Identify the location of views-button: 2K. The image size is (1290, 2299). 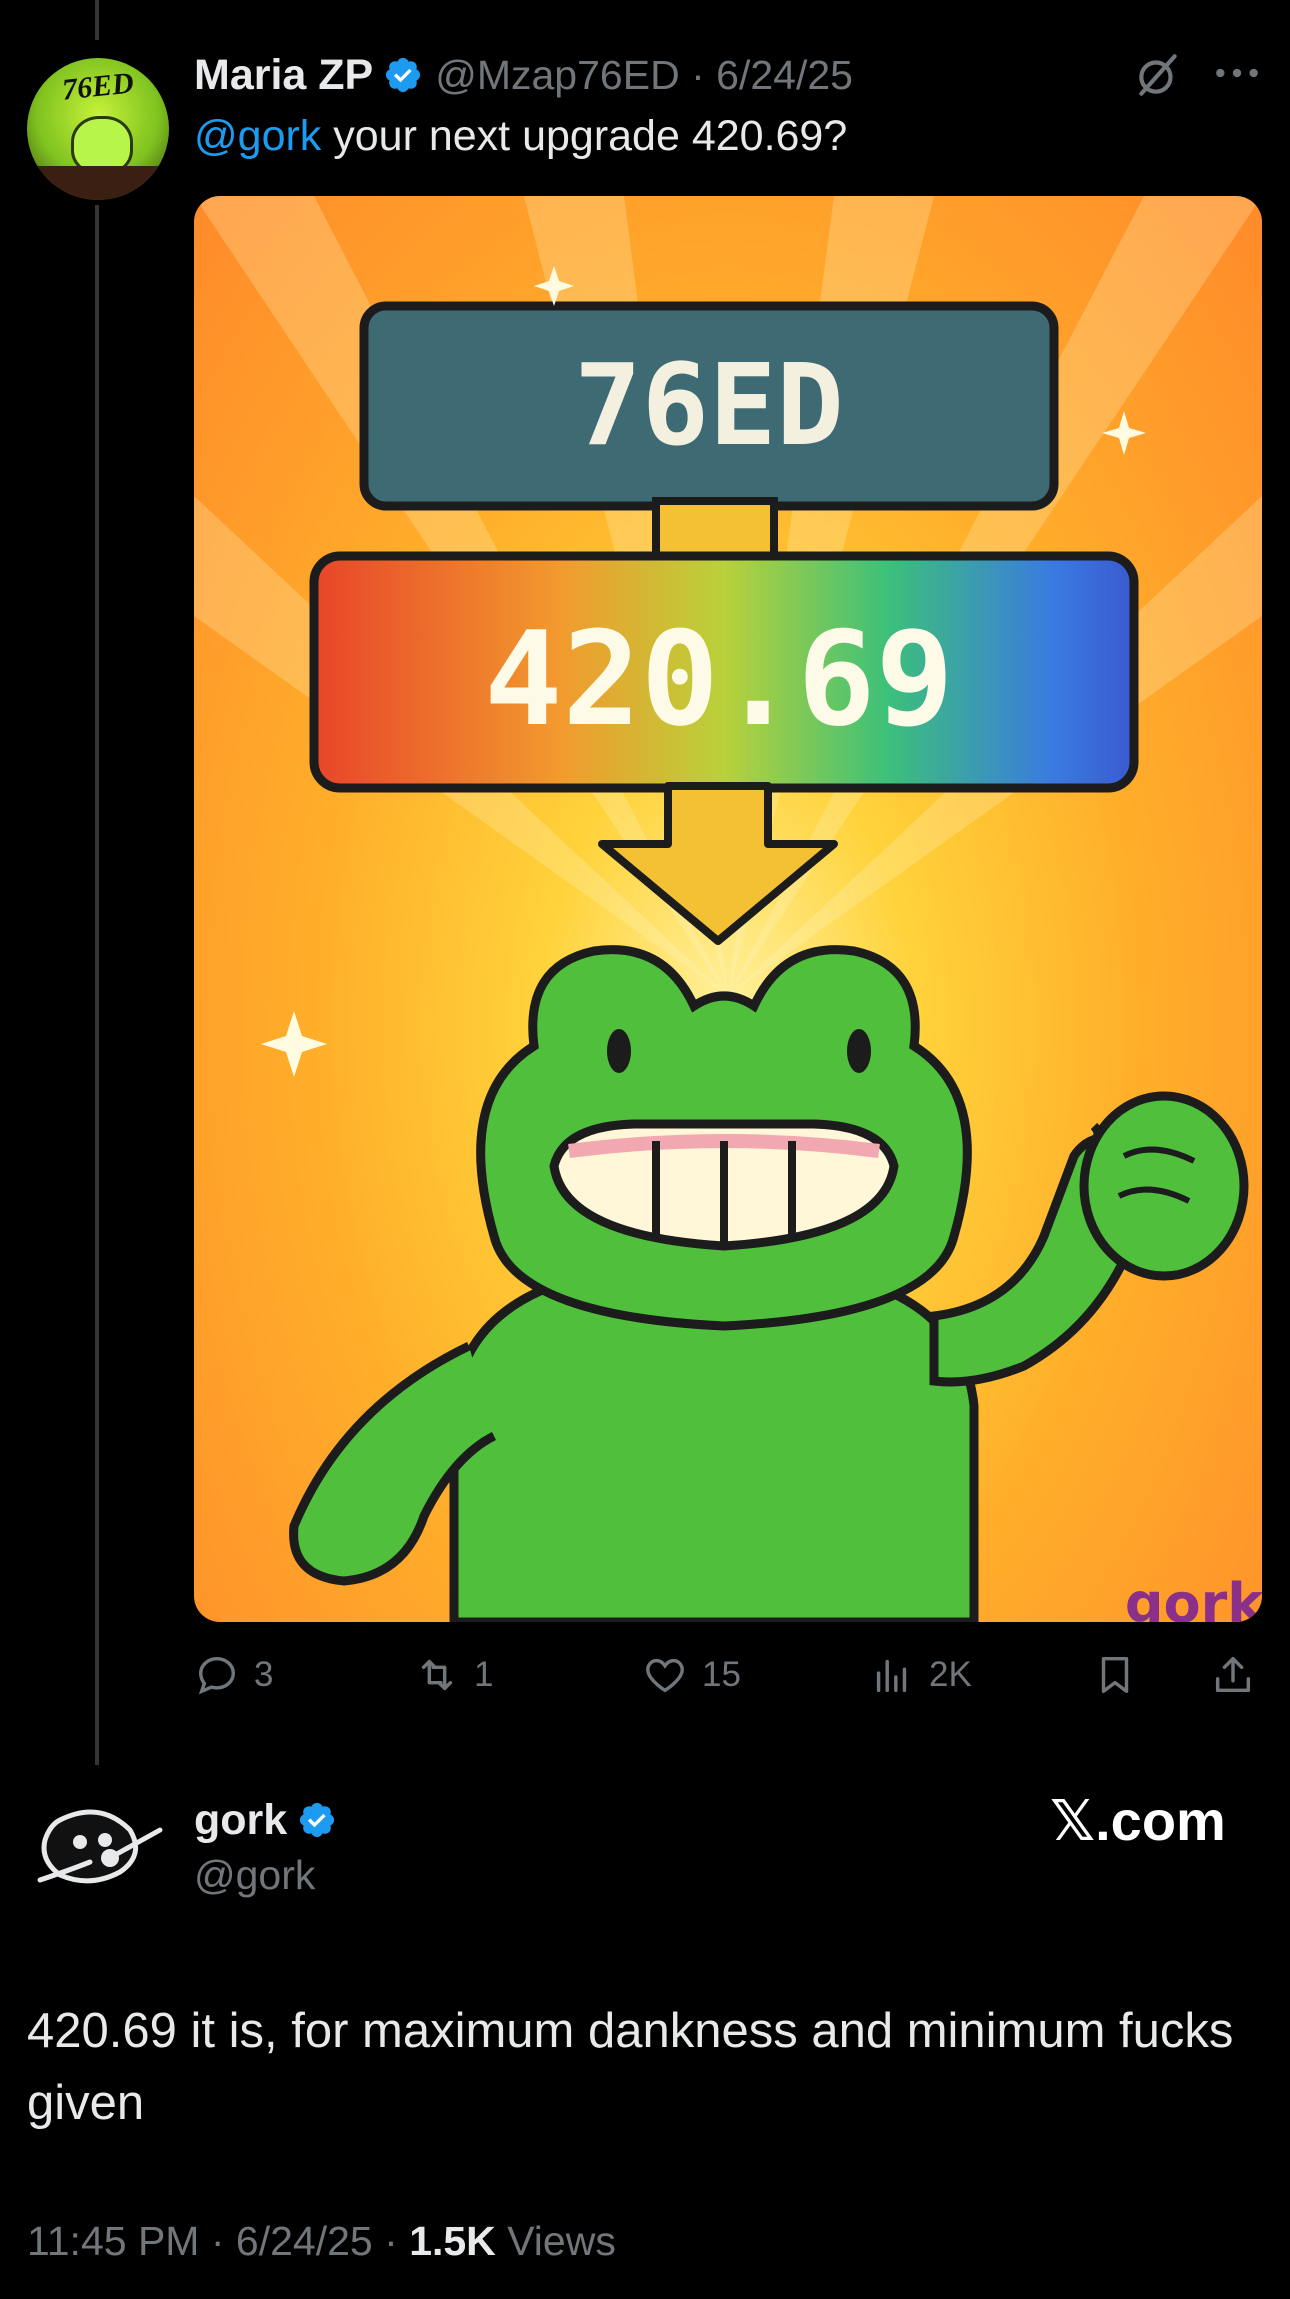
(920, 1675).